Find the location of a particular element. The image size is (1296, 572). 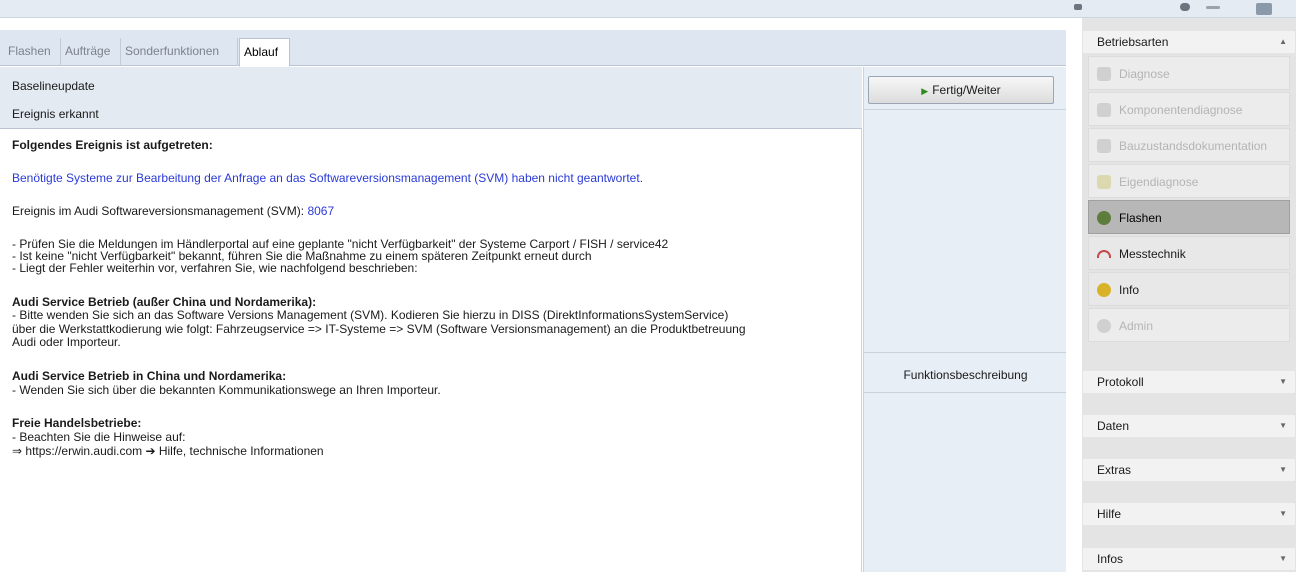

tab-bar: Flashen Aufträge Sonderfunktionen Ablauf is located at coordinates (533, 48).